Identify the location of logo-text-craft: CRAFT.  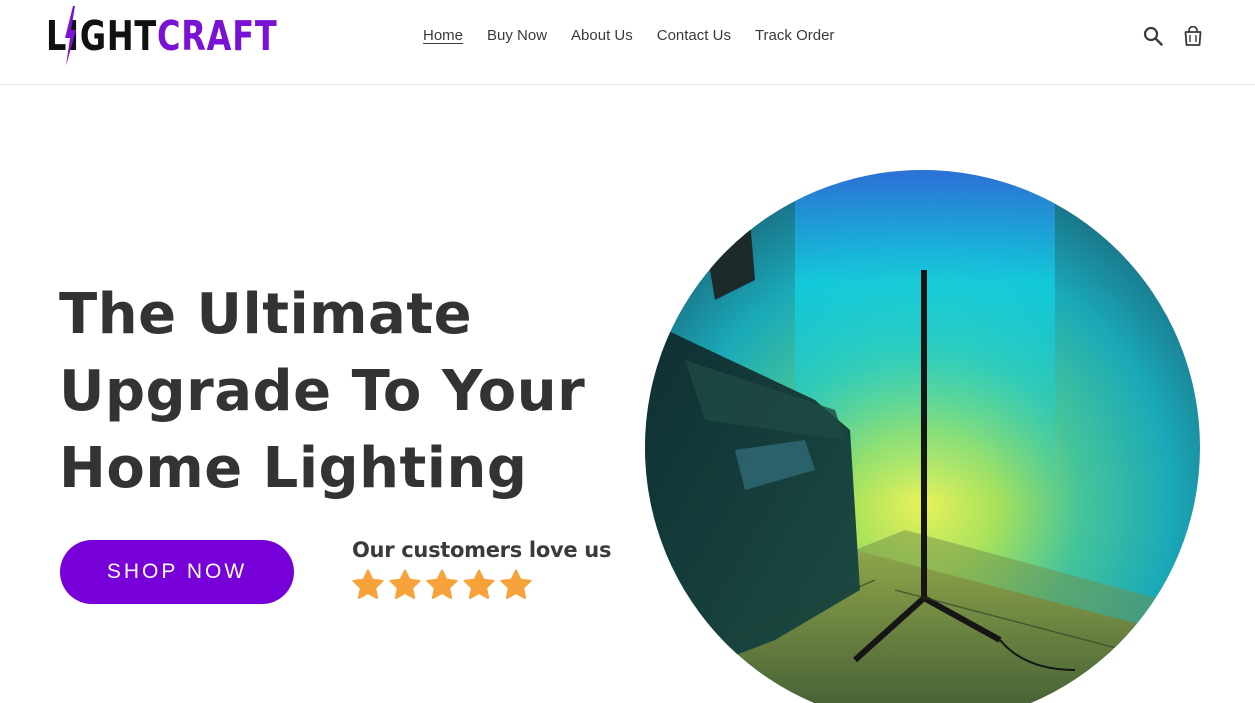
(217, 35).